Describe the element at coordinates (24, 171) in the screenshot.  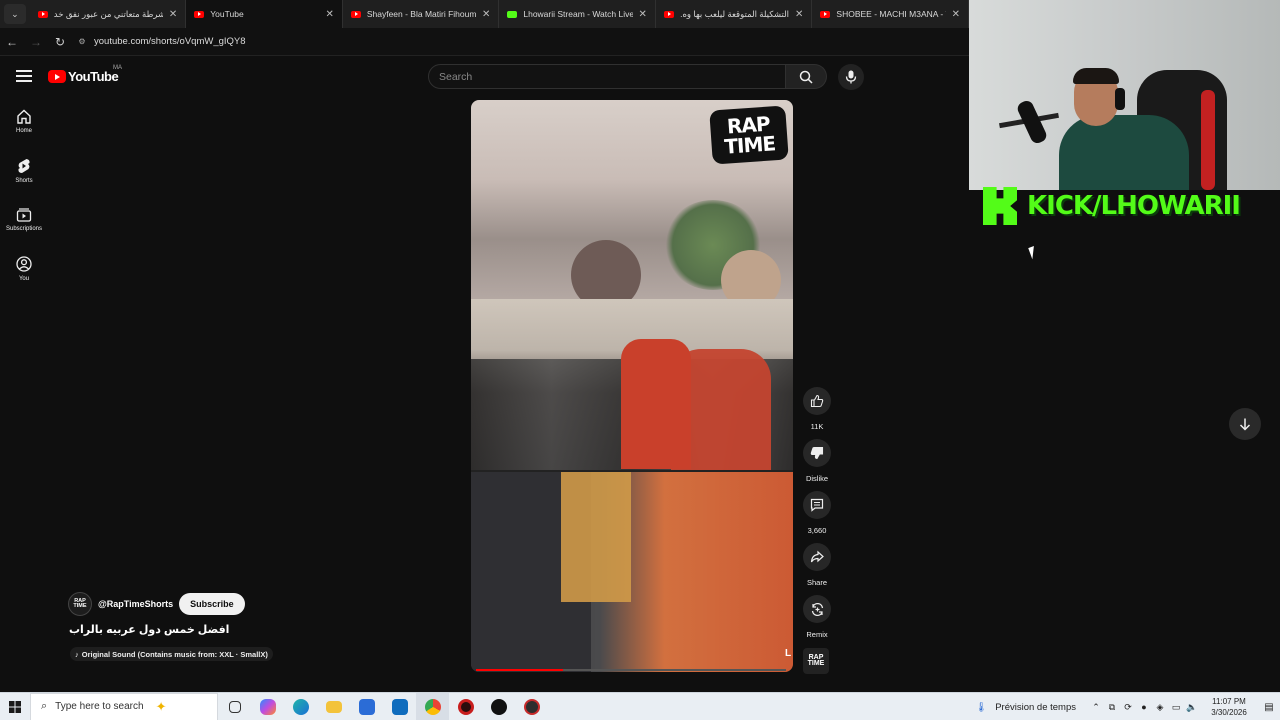
I see `sidebar-item-shorts: Shorts` at that location.